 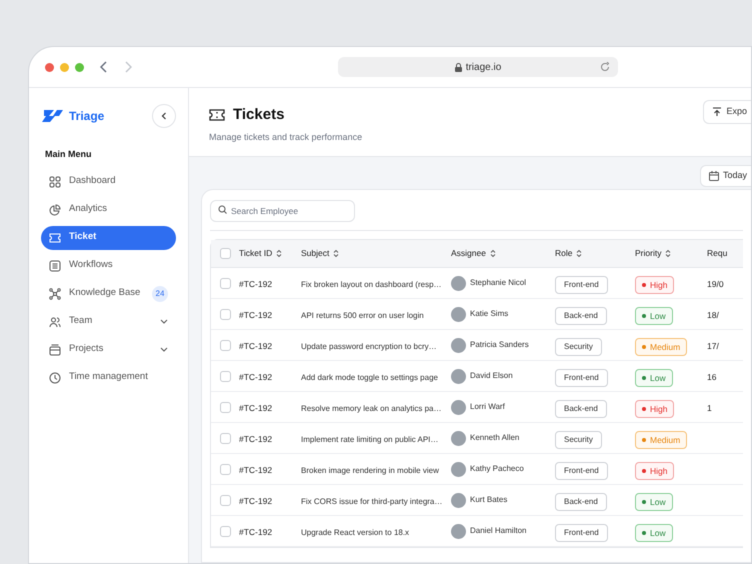 I want to click on assignee-name: Lorri Warf, so click(x=487, y=407).